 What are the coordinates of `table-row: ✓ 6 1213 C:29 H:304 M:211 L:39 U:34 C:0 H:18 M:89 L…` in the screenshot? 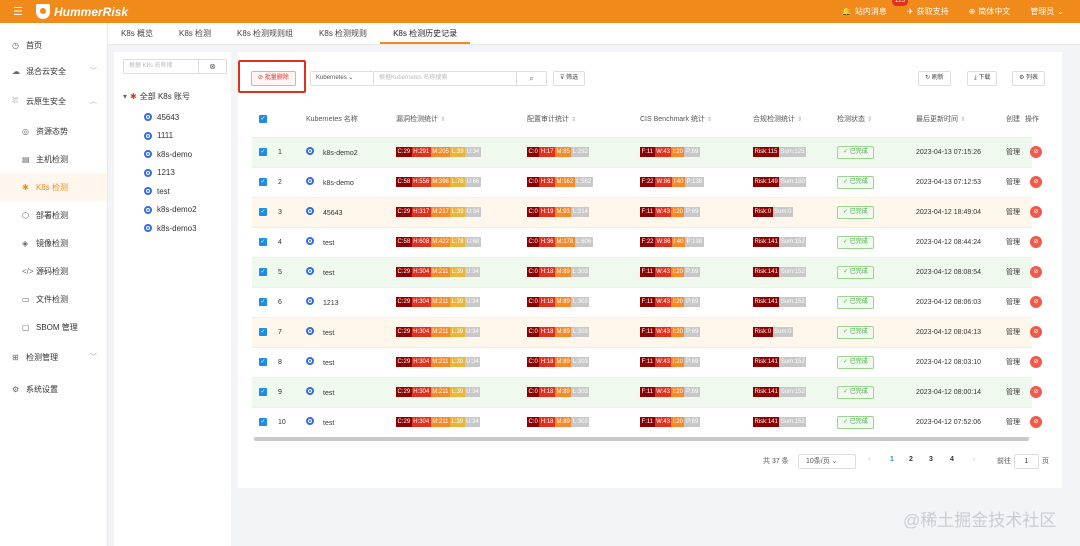 It's located at (647, 302).